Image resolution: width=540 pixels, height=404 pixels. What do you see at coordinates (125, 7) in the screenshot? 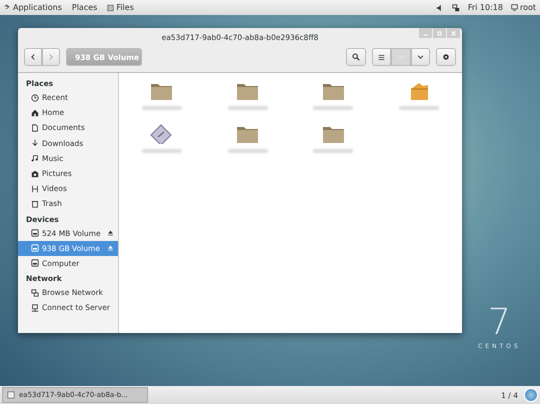
I see `app-name: Files` at bounding box center [125, 7].